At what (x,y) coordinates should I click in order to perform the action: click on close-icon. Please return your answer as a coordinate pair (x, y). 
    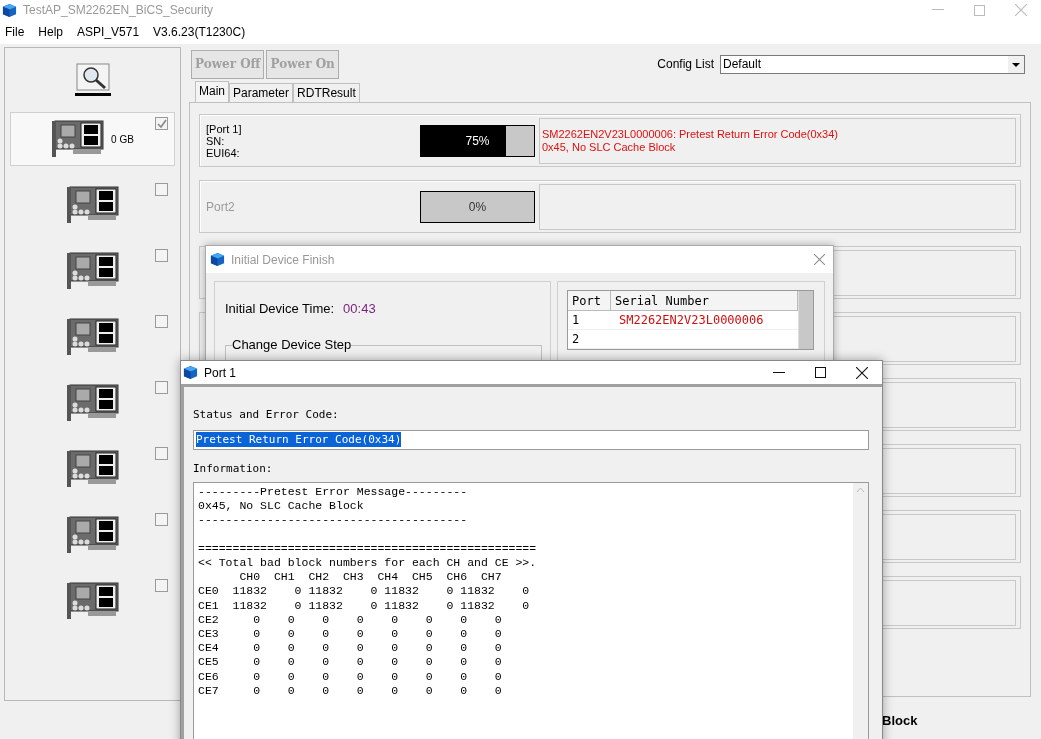
    Looking at the image, I should click on (862, 372).